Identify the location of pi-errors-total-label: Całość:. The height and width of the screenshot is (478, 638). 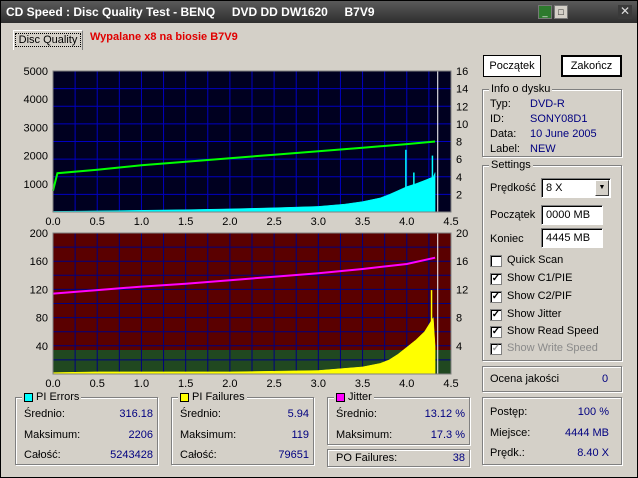
(42, 455).